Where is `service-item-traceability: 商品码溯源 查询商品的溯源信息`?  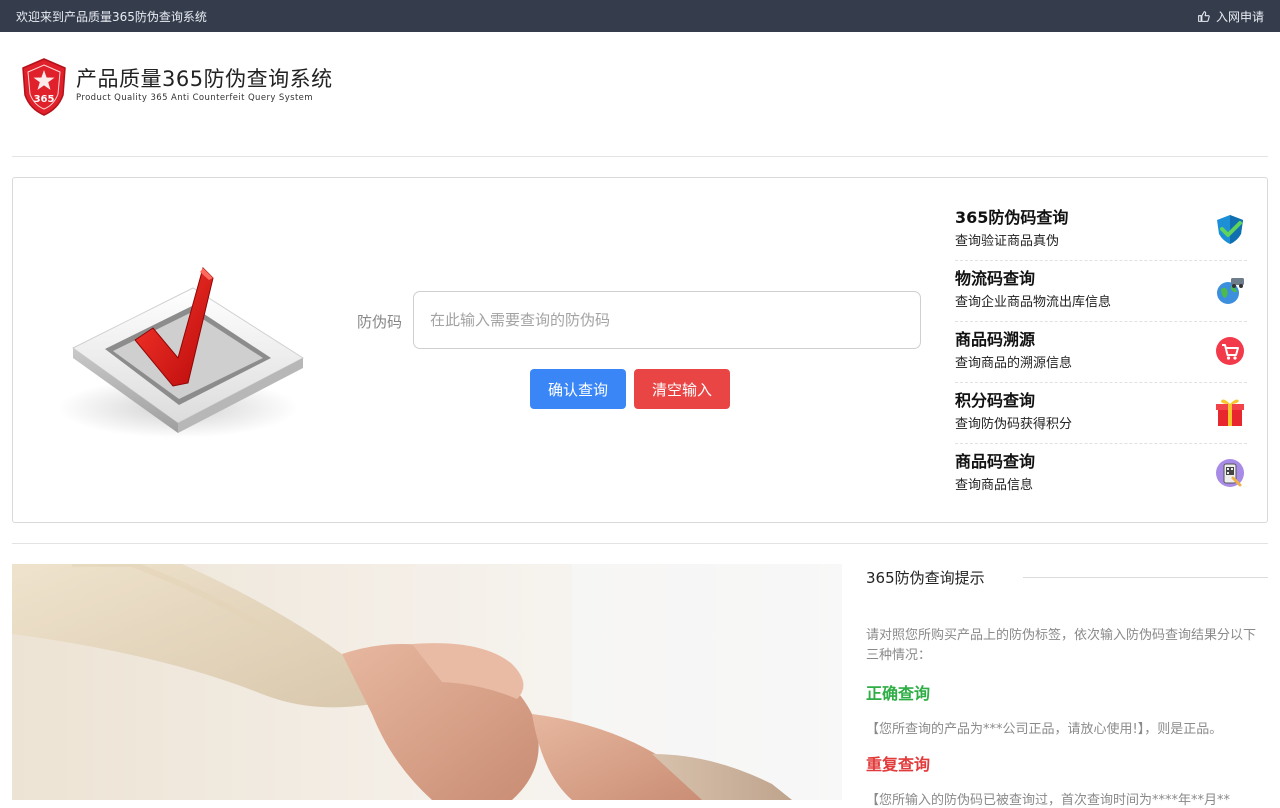
service-item-traceability: 商品码溯源 查询商品的溯源信息 is located at coordinates (1101, 352).